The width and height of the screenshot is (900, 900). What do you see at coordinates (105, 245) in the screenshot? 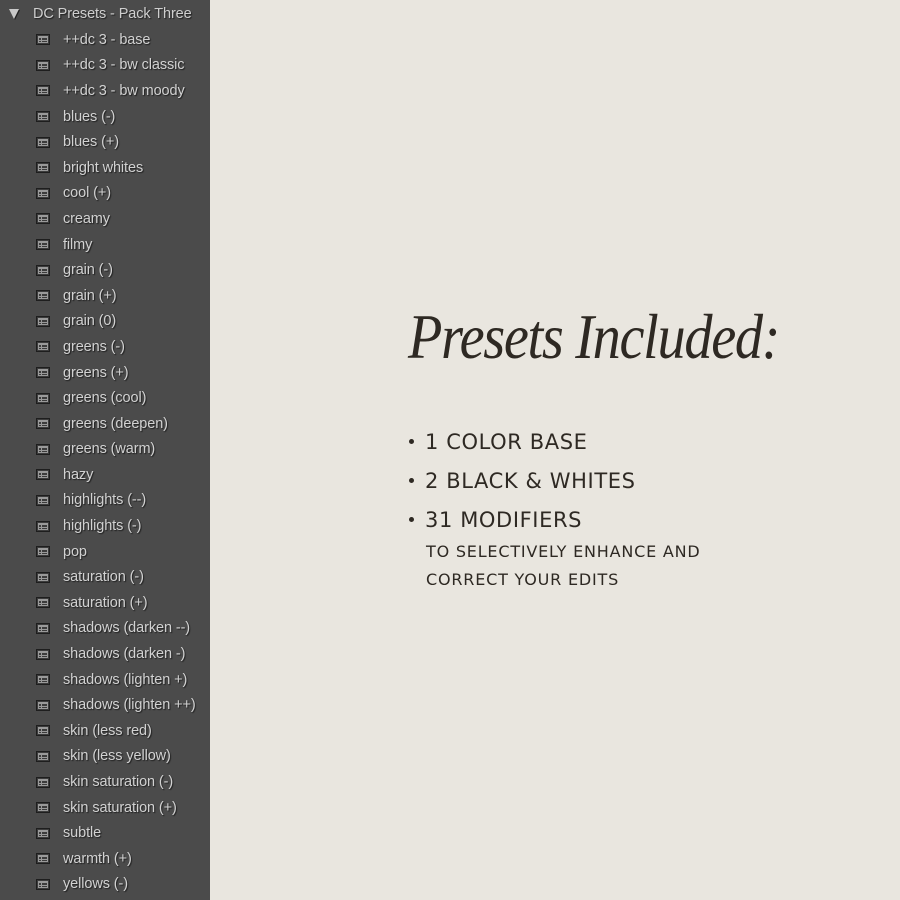
I see `preset-item: filmy` at bounding box center [105, 245].